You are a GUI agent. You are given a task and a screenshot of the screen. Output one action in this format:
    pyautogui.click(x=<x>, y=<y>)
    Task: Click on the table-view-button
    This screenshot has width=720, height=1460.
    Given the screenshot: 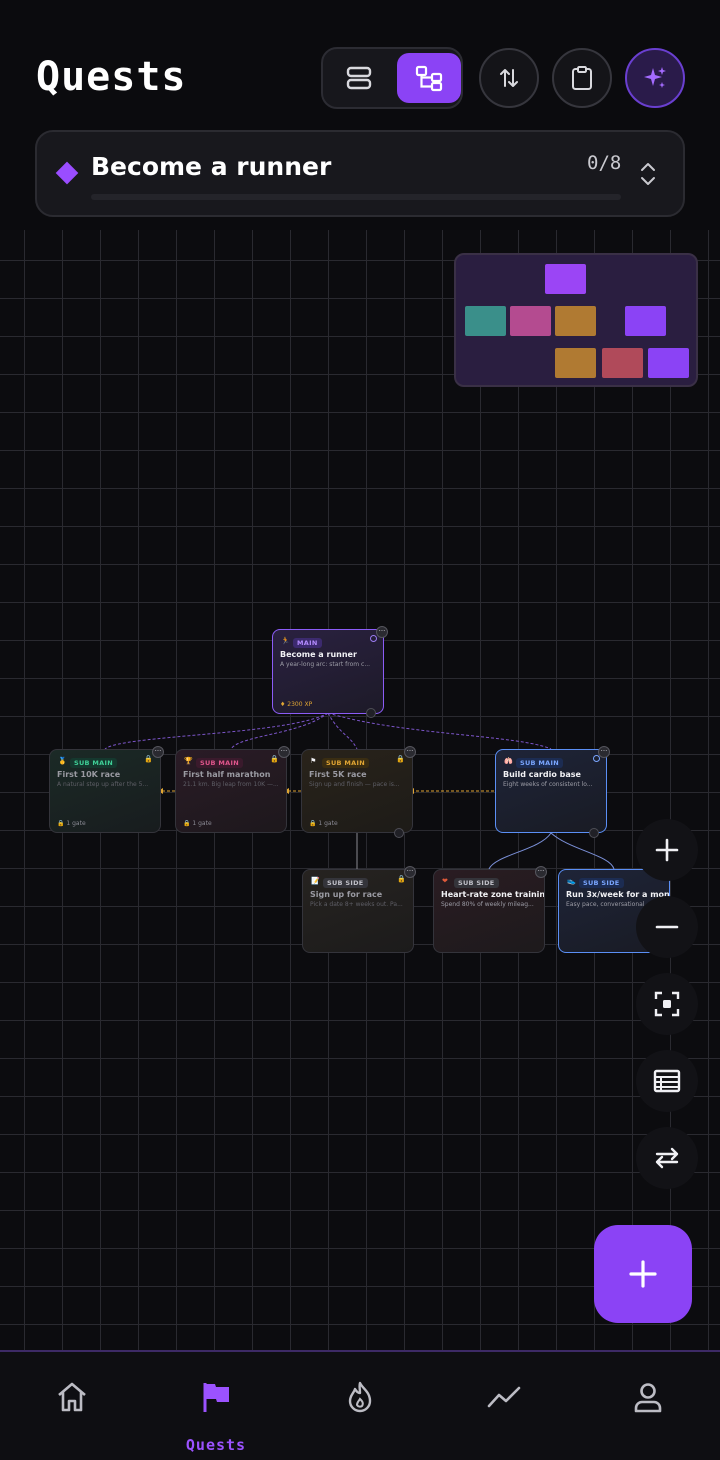 What is the action you would take?
    pyautogui.click(x=667, y=1081)
    